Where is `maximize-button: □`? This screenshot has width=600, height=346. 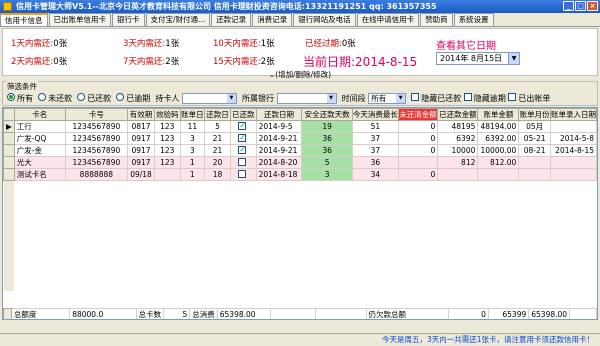
maximize-button: □ is located at coordinates (580, 6).